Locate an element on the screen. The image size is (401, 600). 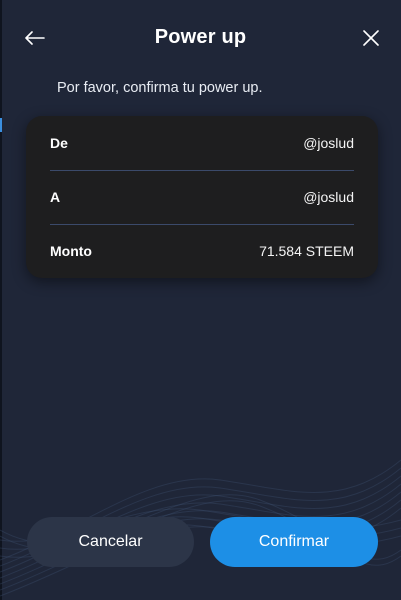
cancel-button: Cancelar is located at coordinates (110, 542).